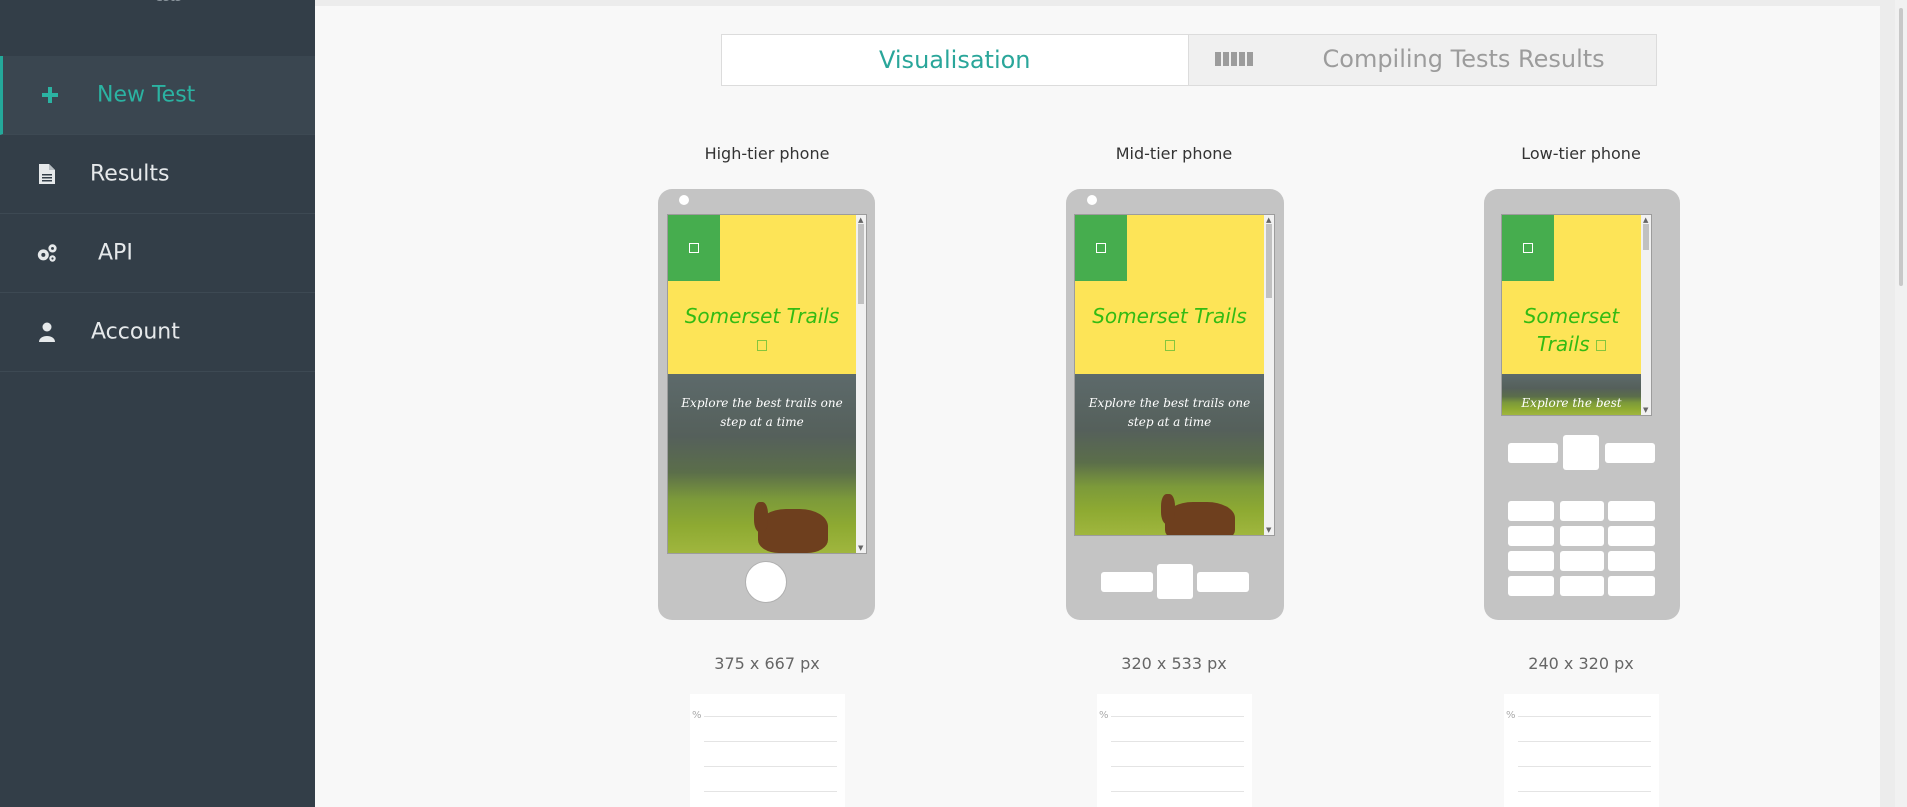 Image resolution: width=1907 pixels, height=807 pixels. I want to click on tab-visualisation-label: Visualisation, so click(955, 60).